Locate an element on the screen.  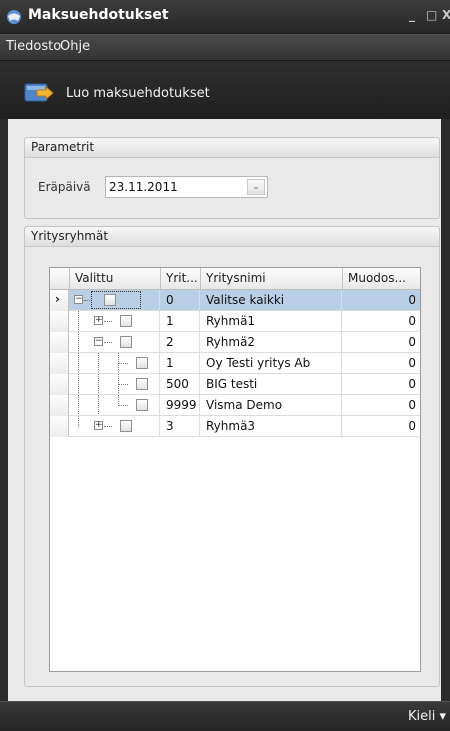
title-bar: Maksuehdotukset _ □ X is located at coordinates (225, 17).